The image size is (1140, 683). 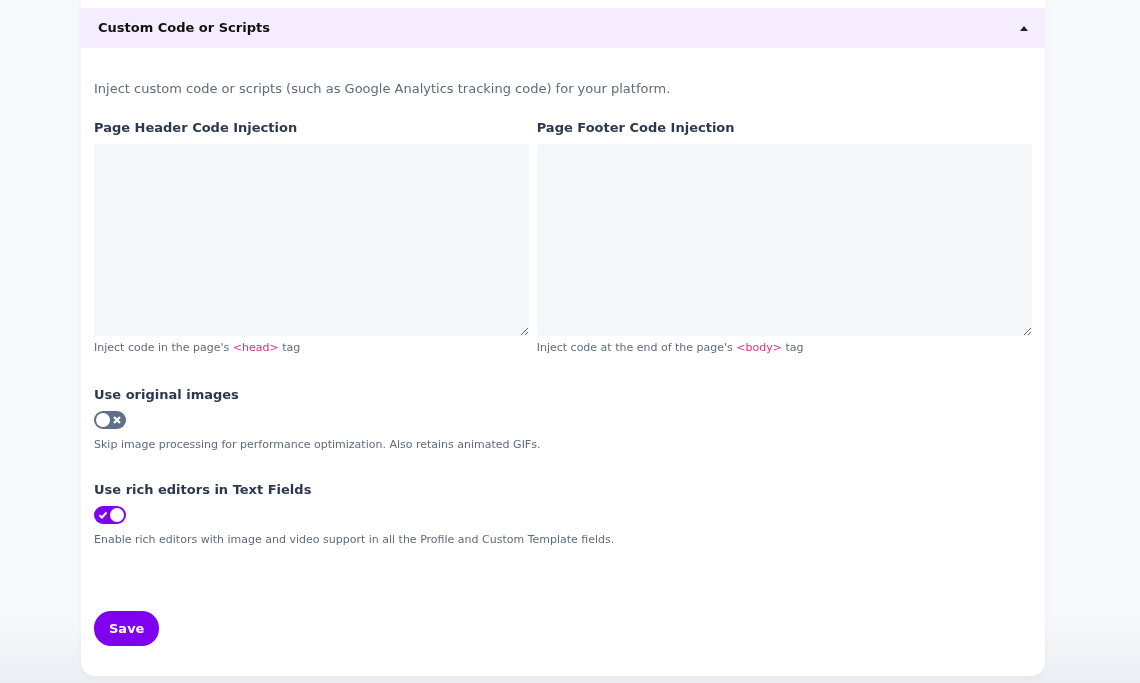 What do you see at coordinates (103, 515) in the screenshot?
I see `check-icon` at bounding box center [103, 515].